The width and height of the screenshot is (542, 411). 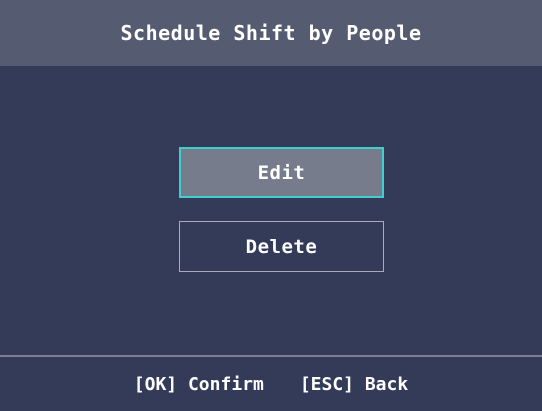 I want to click on edit-button: Edit, so click(x=281, y=172).